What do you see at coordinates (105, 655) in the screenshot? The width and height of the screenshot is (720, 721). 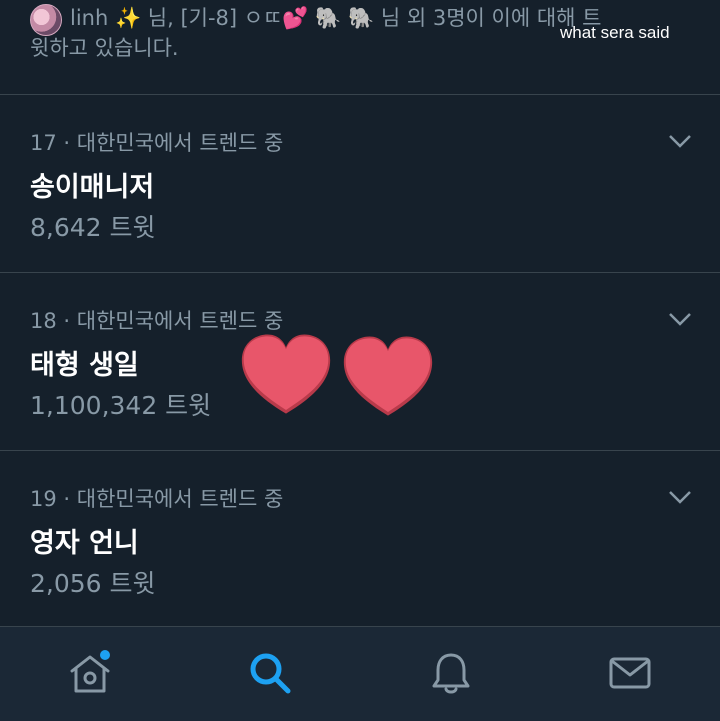 I see `notification-dot-icon` at bounding box center [105, 655].